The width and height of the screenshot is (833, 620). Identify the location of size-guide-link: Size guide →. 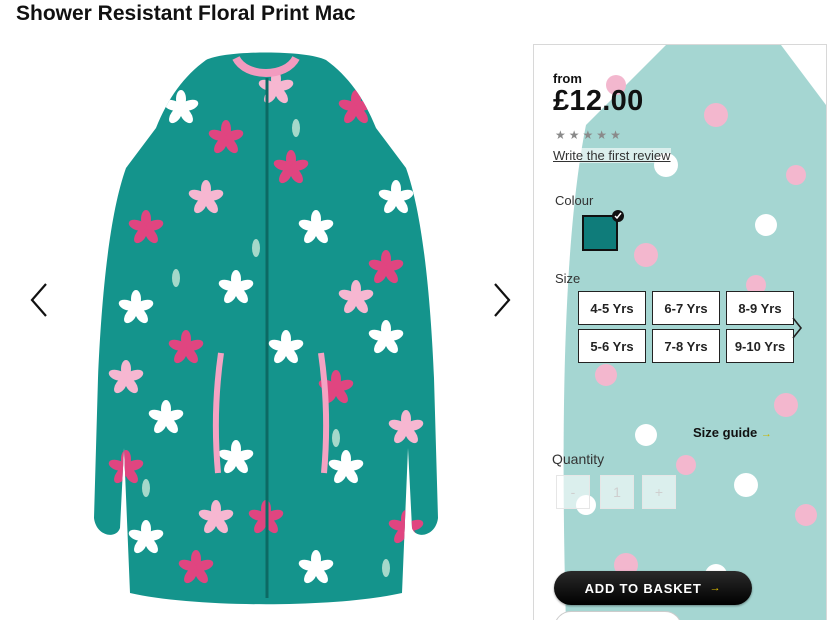
(732, 432).